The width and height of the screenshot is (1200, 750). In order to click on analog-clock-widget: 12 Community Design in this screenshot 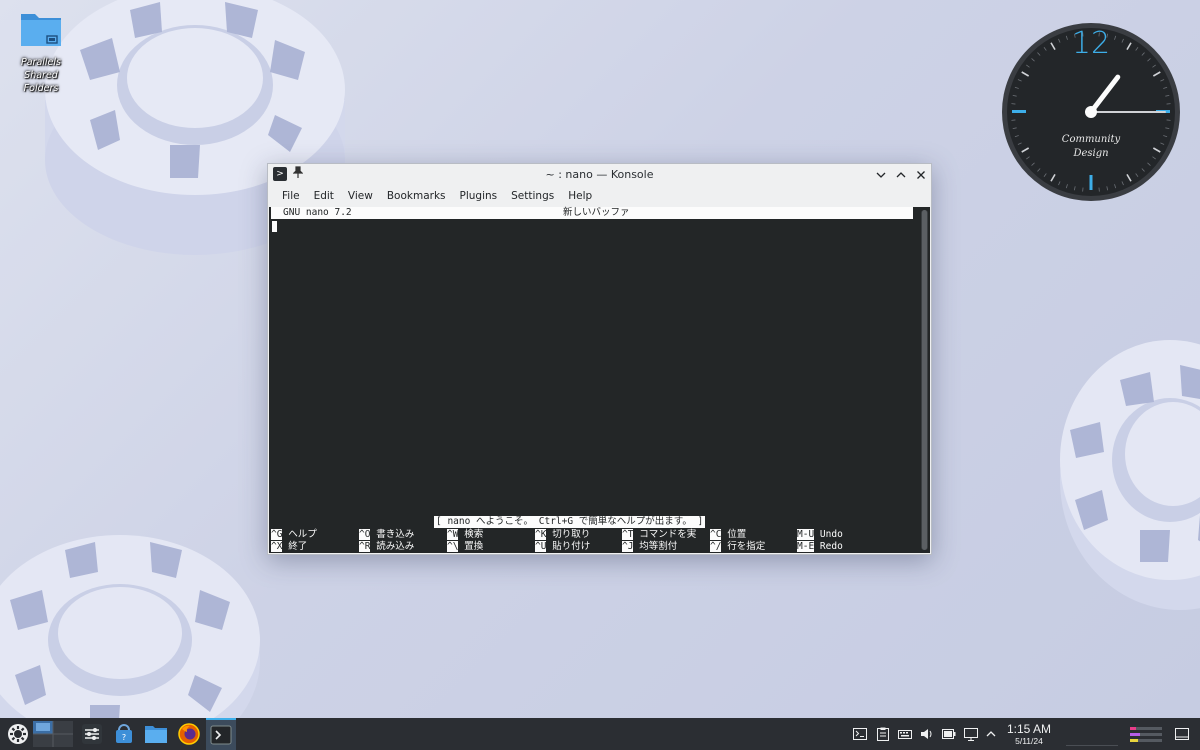, I will do `click(1091, 112)`.